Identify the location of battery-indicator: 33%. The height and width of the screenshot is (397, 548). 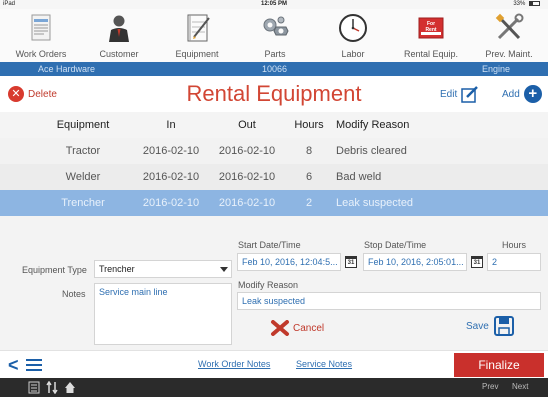
(526, 4).